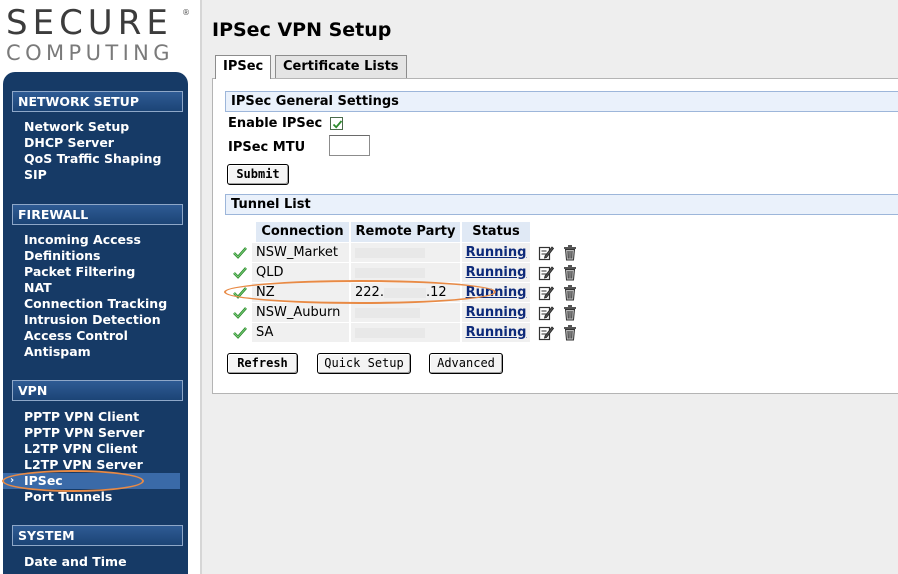 The width and height of the screenshot is (898, 574). Describe the element at coordinates (91, 127) in the screenshot. I see `sidebar-item-network-setup: Network Setup` at that location.